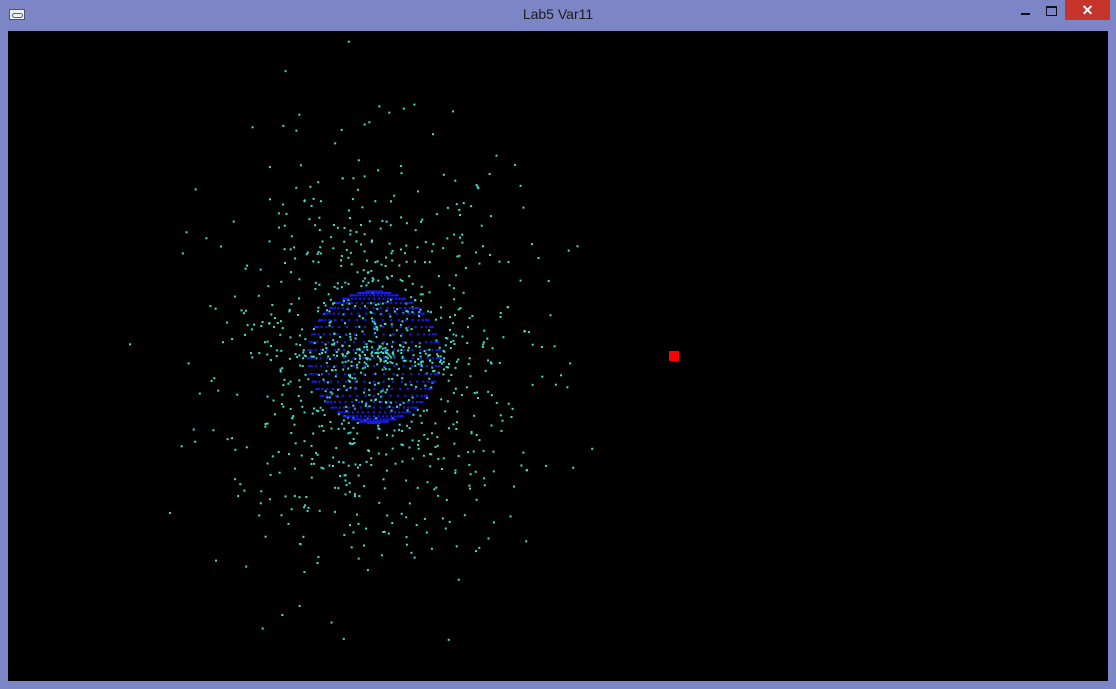  I want to click on minimize-button, so click(1024, 11).